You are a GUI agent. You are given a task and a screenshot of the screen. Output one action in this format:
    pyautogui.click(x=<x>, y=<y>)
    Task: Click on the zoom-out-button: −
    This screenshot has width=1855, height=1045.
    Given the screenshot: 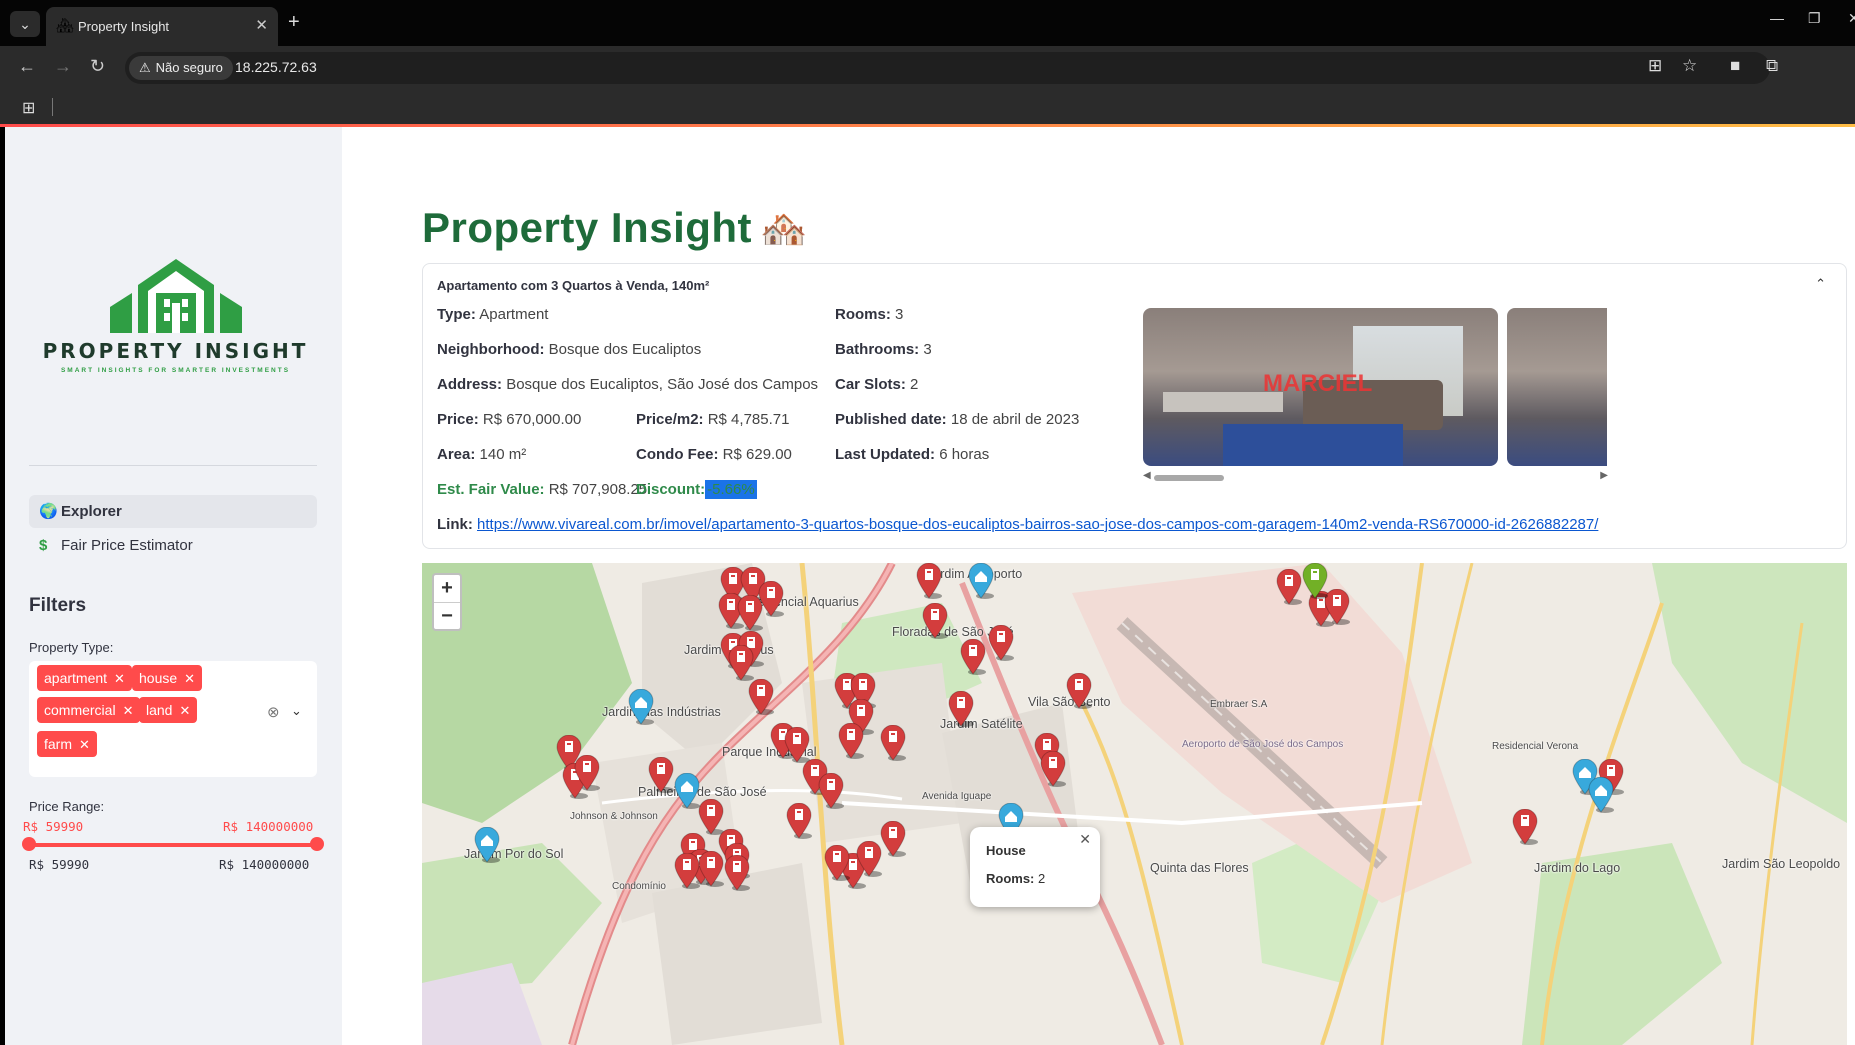 What is the action you would take?
    pyautogui.click(x=447, y=616)
    